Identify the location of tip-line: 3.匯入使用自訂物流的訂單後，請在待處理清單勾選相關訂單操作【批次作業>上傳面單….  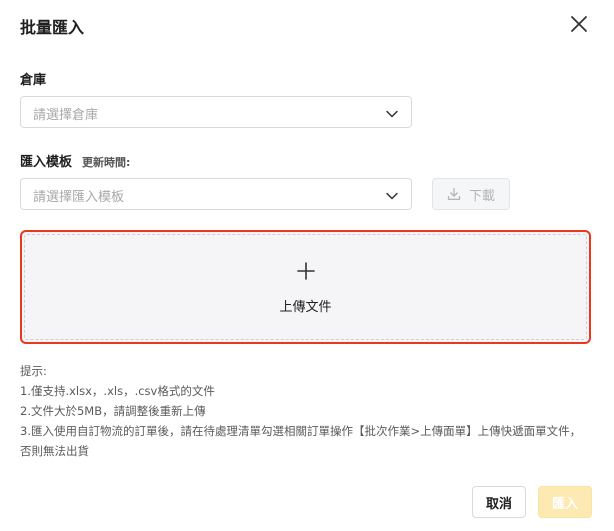
(301, 441).